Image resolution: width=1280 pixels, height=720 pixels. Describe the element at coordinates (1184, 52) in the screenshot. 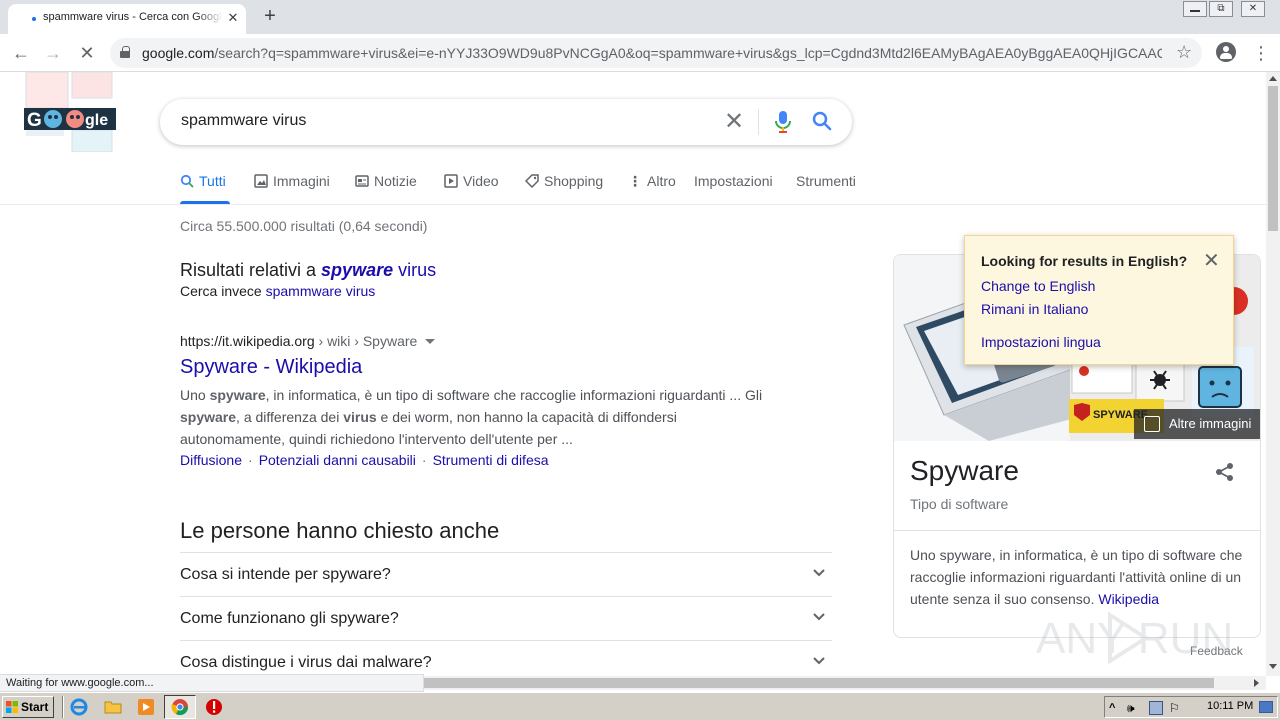

I see `bookmark-star-icon: ☆` at that location.